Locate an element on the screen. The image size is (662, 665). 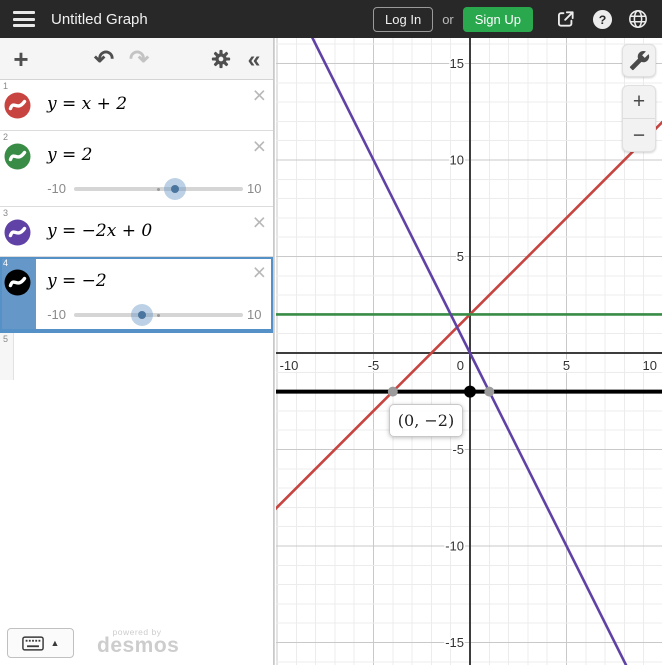
add-expression-button: + is located at coordinates (21, 59).